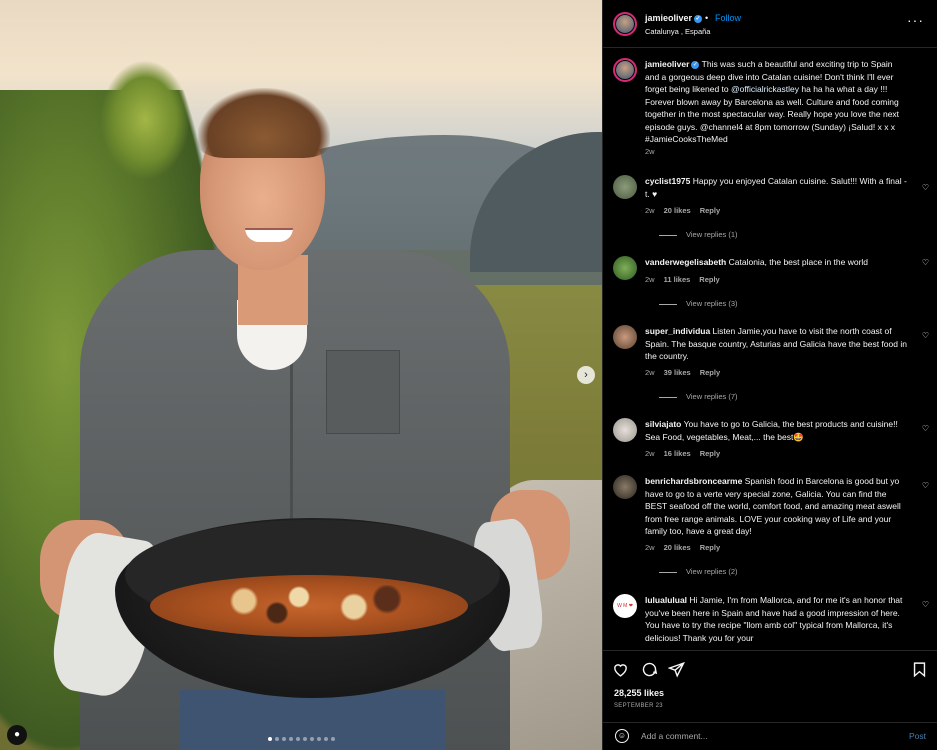 The height and width of the screenshot is (750, 937). Describe the element at coordinates (650, 151) in the screenshot. I see `caption-meta: 2w` at that location.